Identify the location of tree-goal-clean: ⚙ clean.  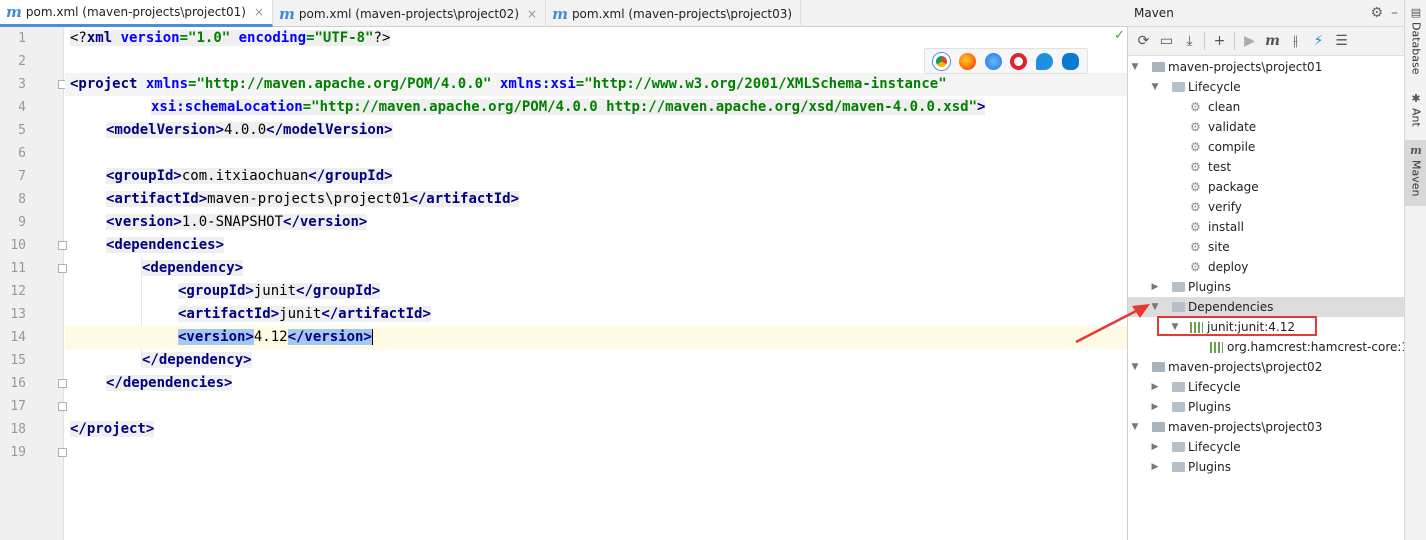
(1266, 107).